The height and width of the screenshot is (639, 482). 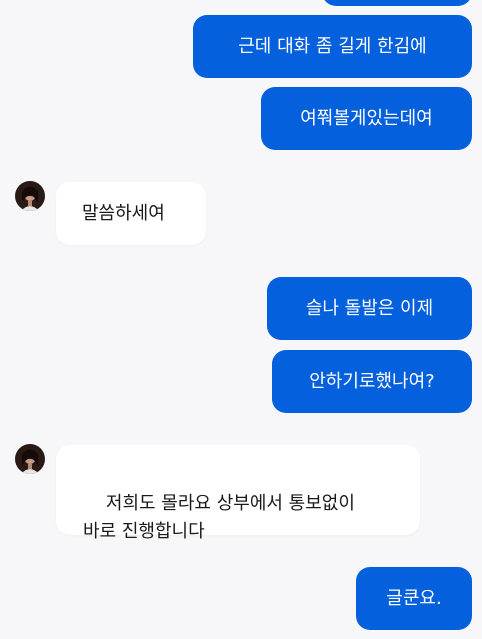 What do you see at coordinates (397, 3) in the screenshot?
I see `message-bubble-outgoing` at bounding box center [397, 3].